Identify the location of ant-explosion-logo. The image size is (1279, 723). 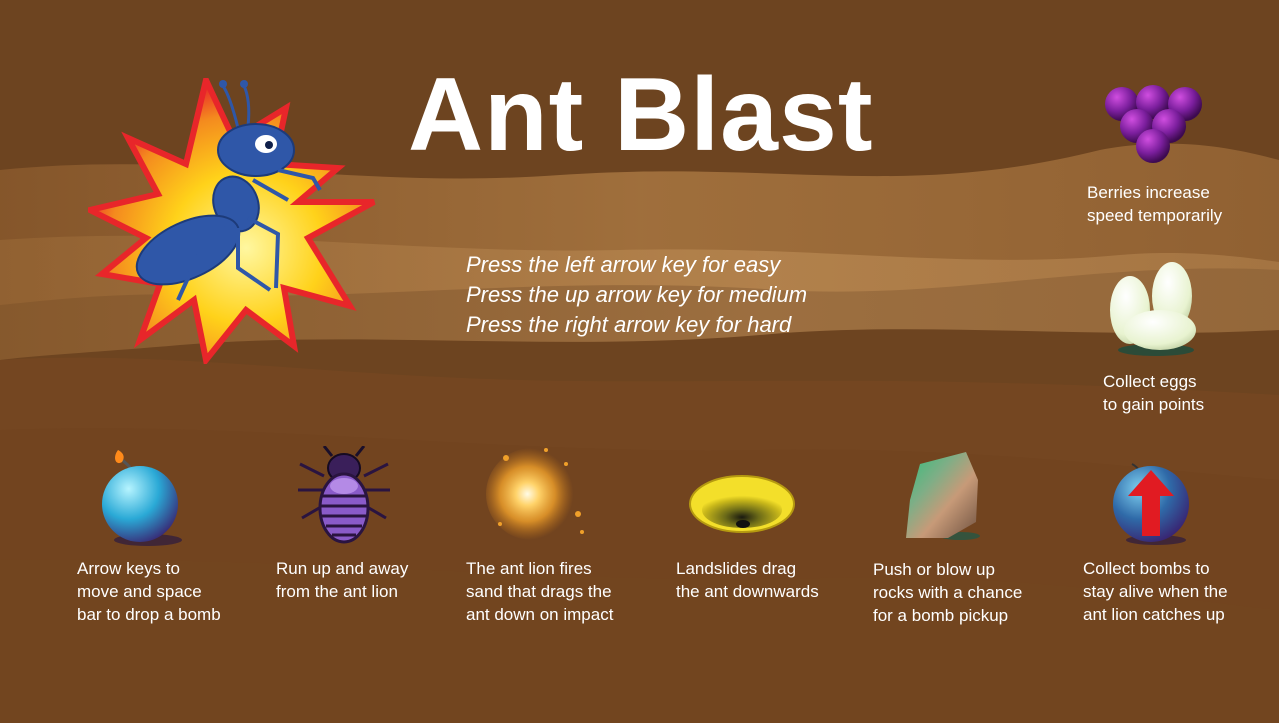
(232, 221).